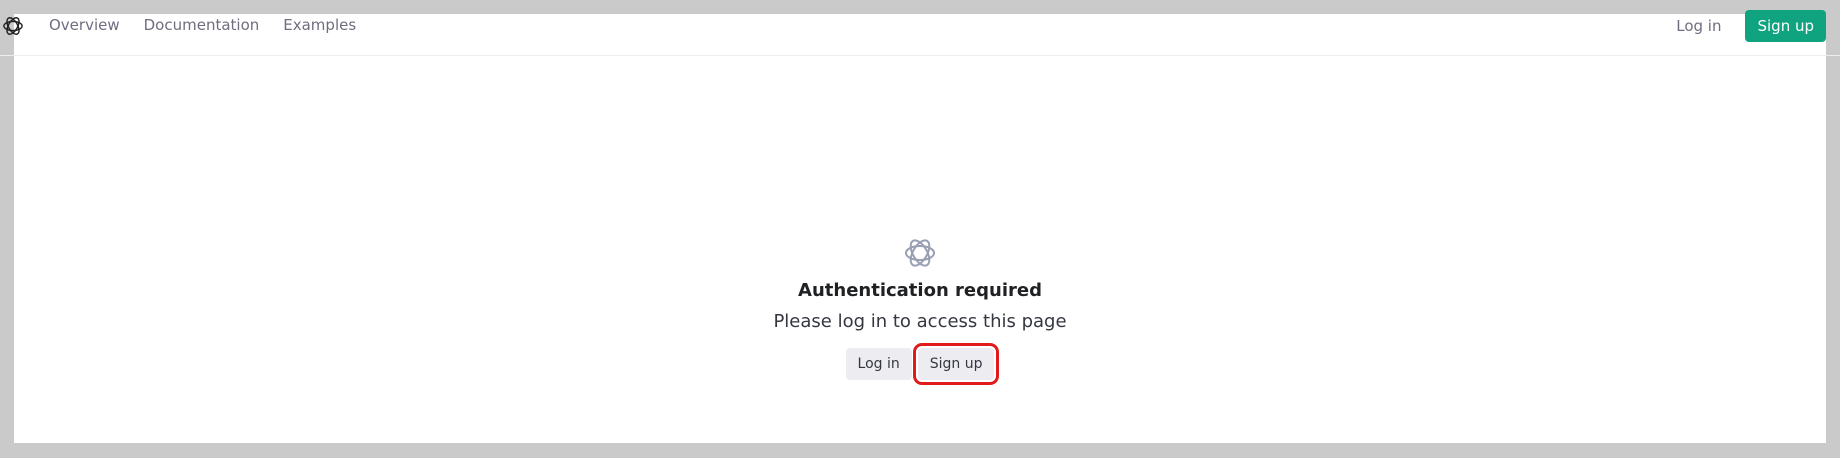 The image size is (1840, 458). Describe the element at coordinates (878, 364) in the screenshot. I see `auth-login-button: Log in` at that location.